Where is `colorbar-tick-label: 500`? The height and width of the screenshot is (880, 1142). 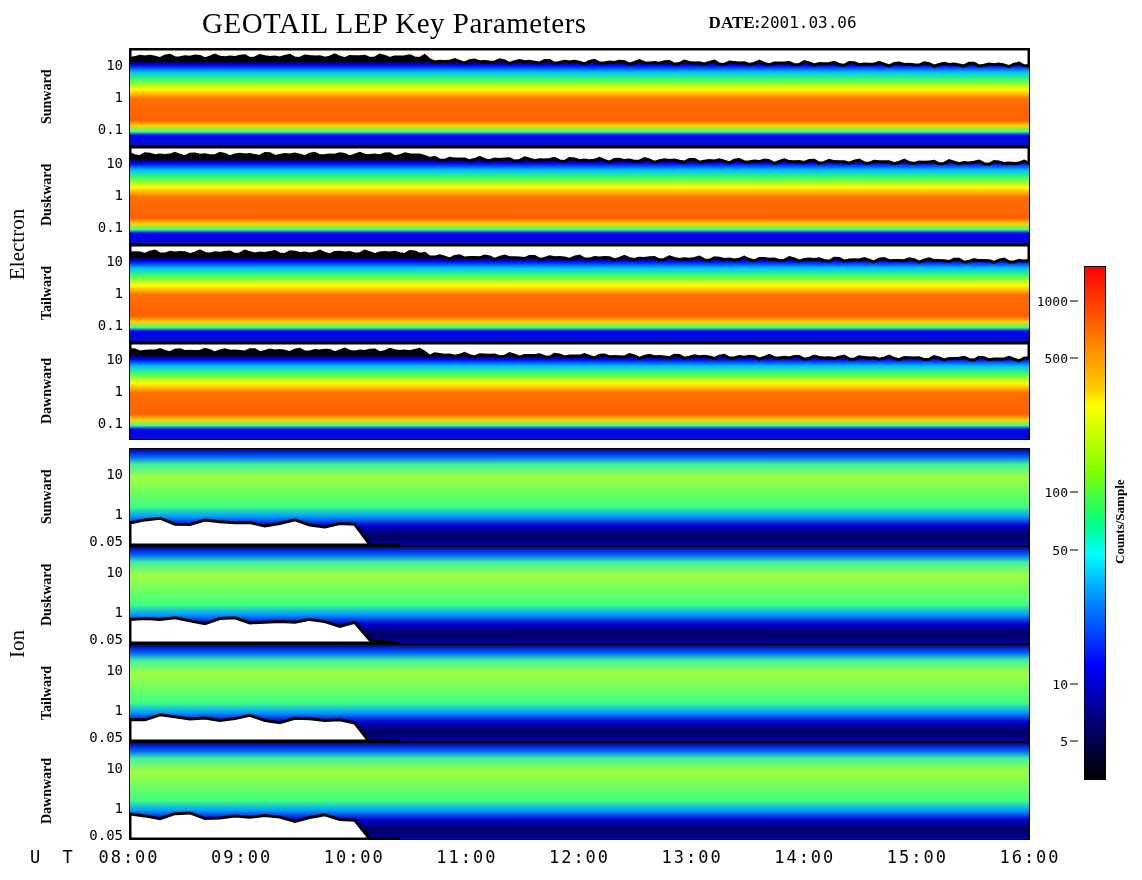 colorbar-tick-label: 500 is located at coordinates (1061, 358).